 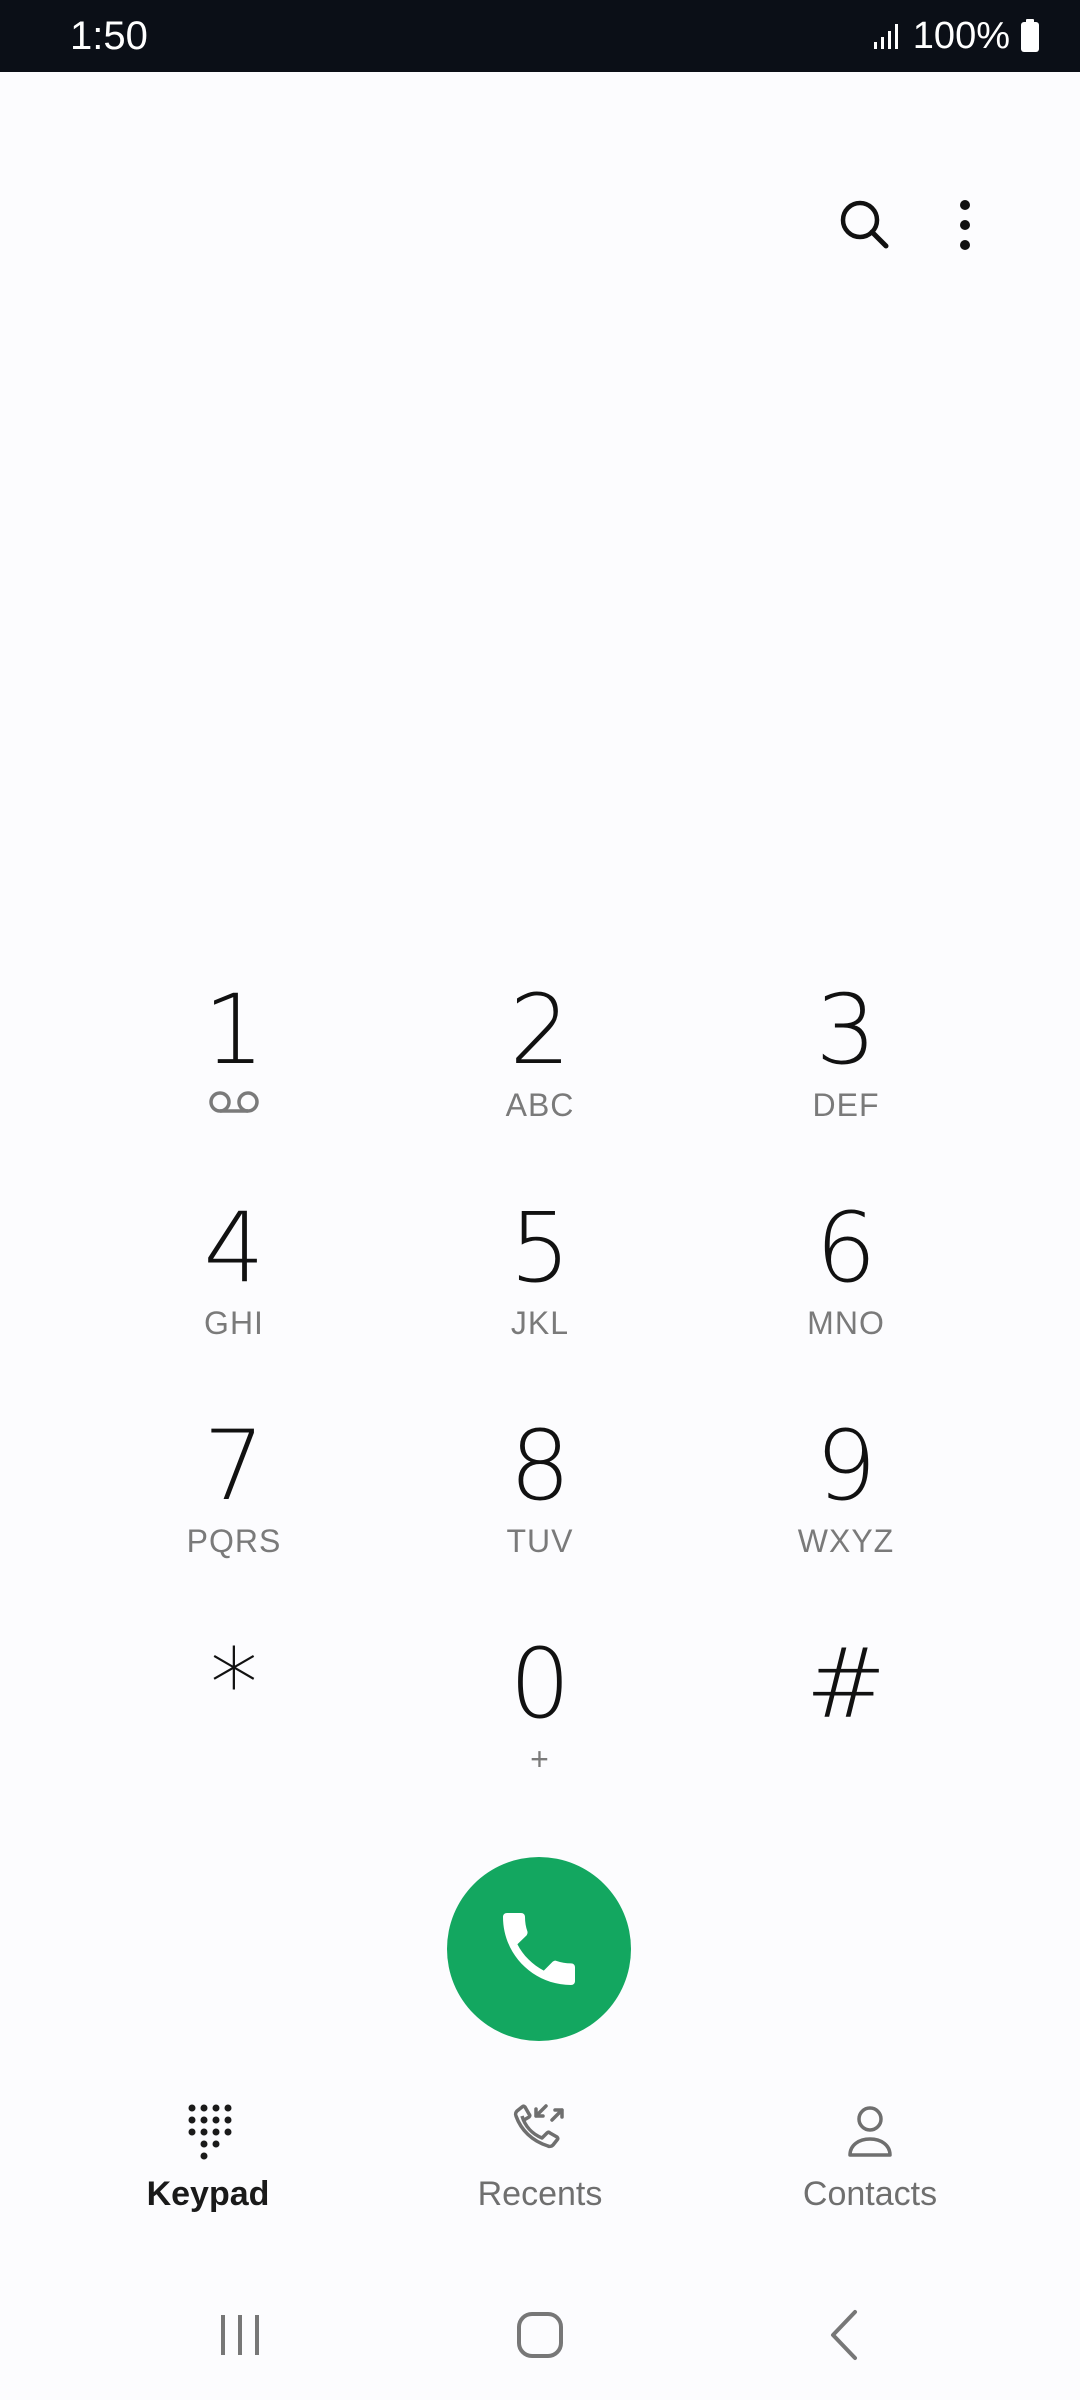 What do you see at coordinates (885, 36) in the screenshot?
I see `signal-bars-icon` at bounding box center [885, 36].